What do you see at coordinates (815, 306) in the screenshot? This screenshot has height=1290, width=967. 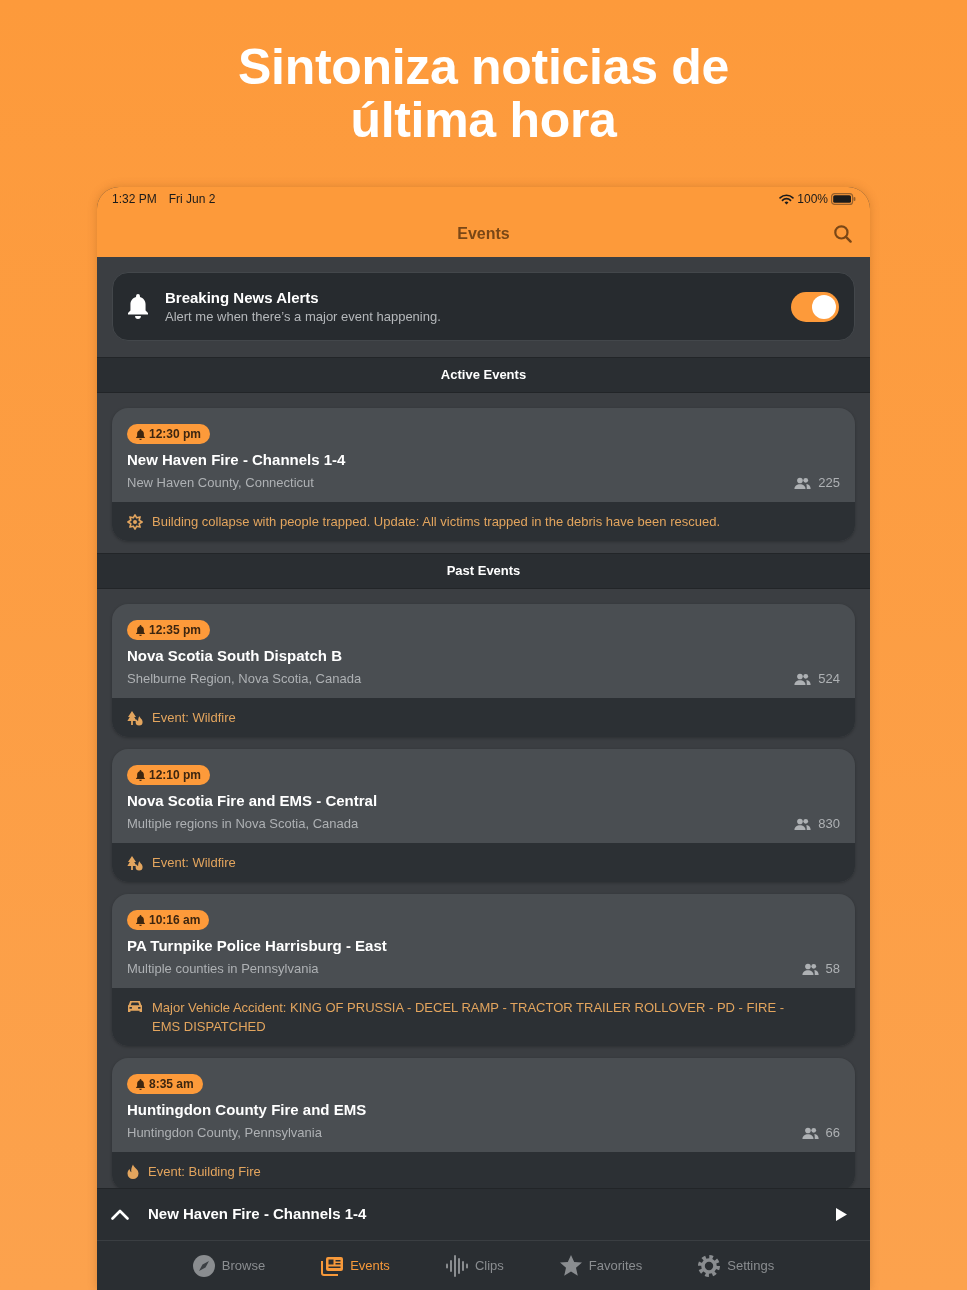 I see `alerts-toggle` at bounding box center [815, 306].